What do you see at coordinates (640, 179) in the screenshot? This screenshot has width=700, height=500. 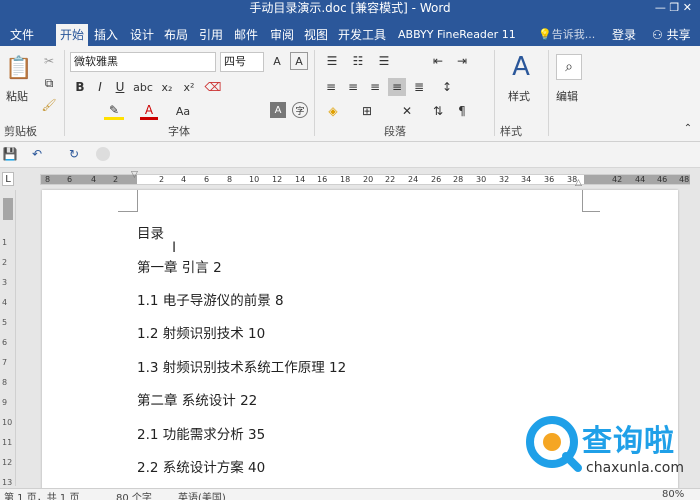 I see `ruler-tick-label: 44` at bounding box center [640, 179].